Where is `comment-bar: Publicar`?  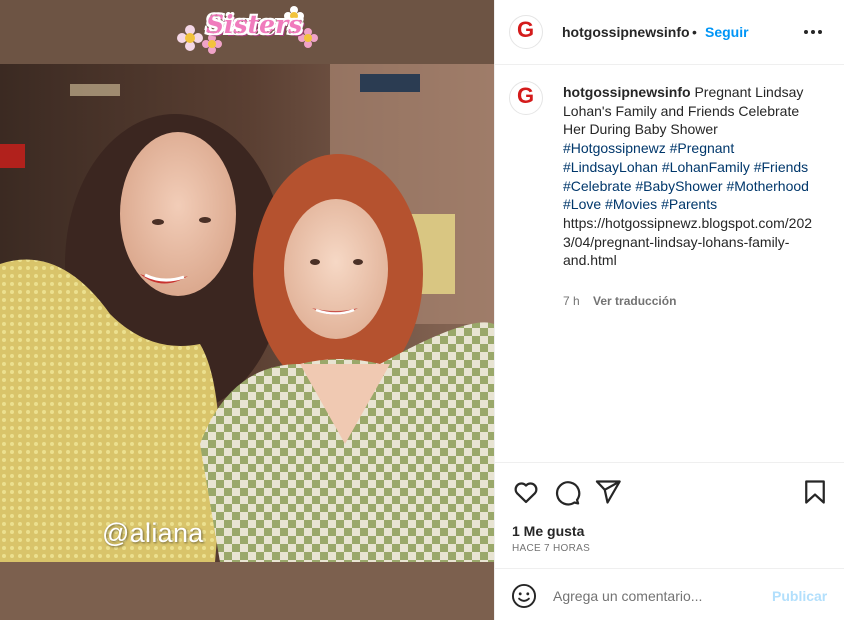 comment-bar: Publicar is located at coordinates (669, 594).